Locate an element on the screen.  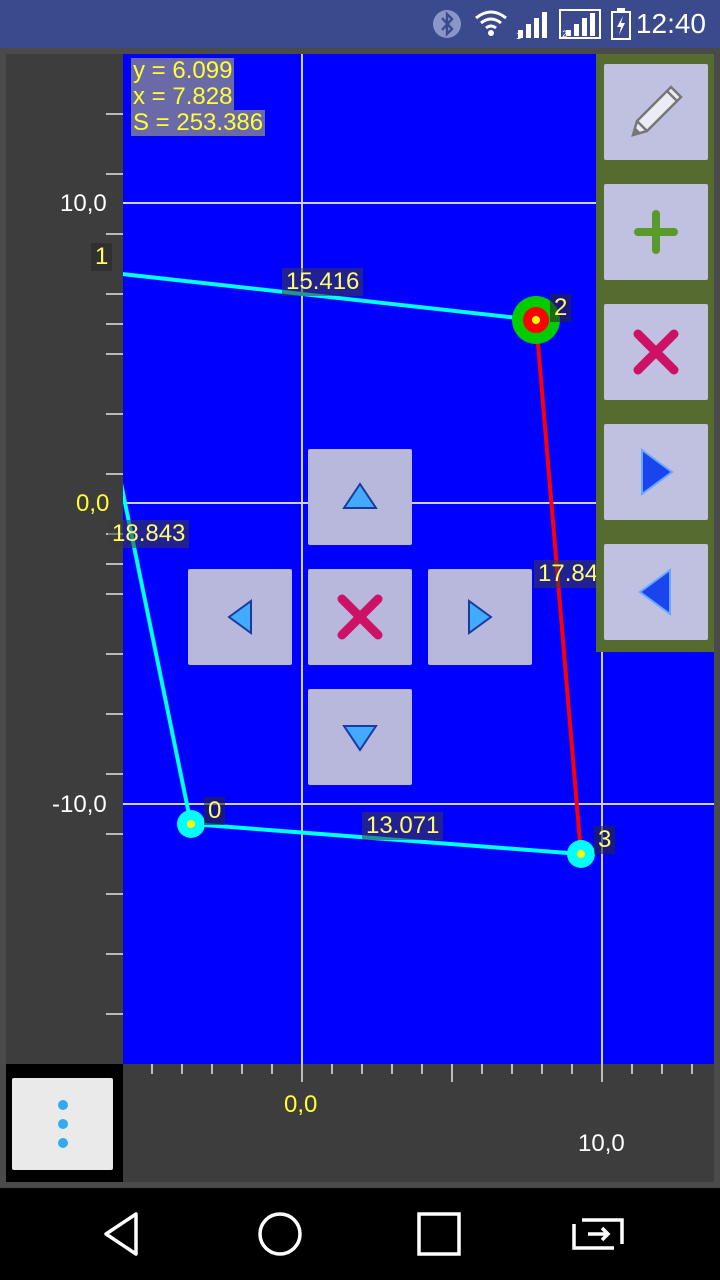
pad-delete-button is located at coordinates (360, 617).